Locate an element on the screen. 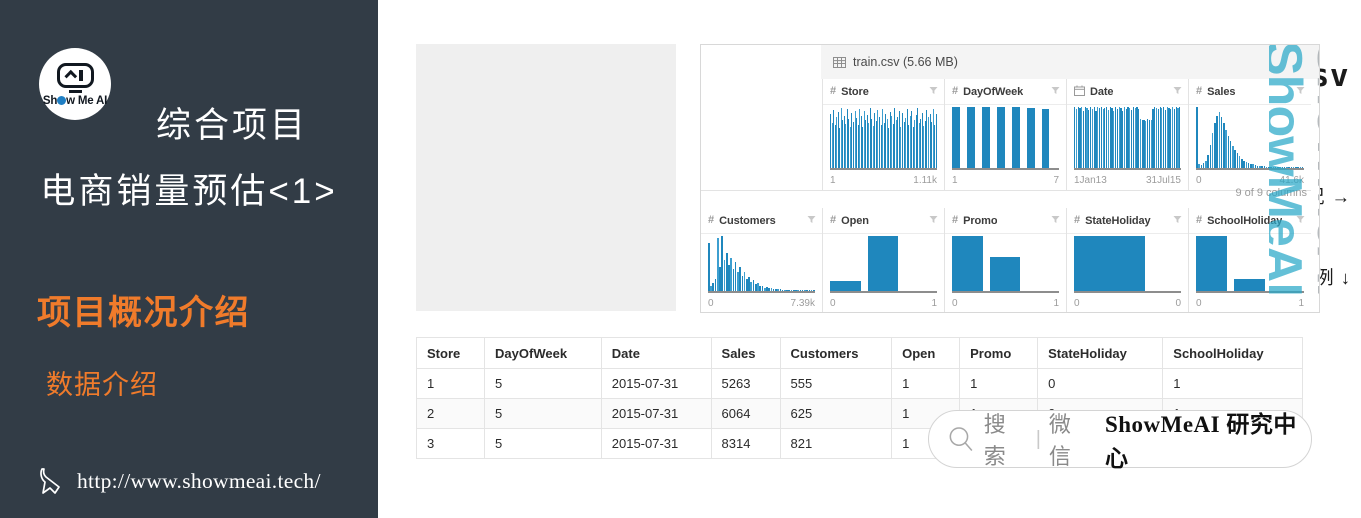 This screenshot has width=1361, height=518. robot-head-icon is located at coordinates (75, 75).